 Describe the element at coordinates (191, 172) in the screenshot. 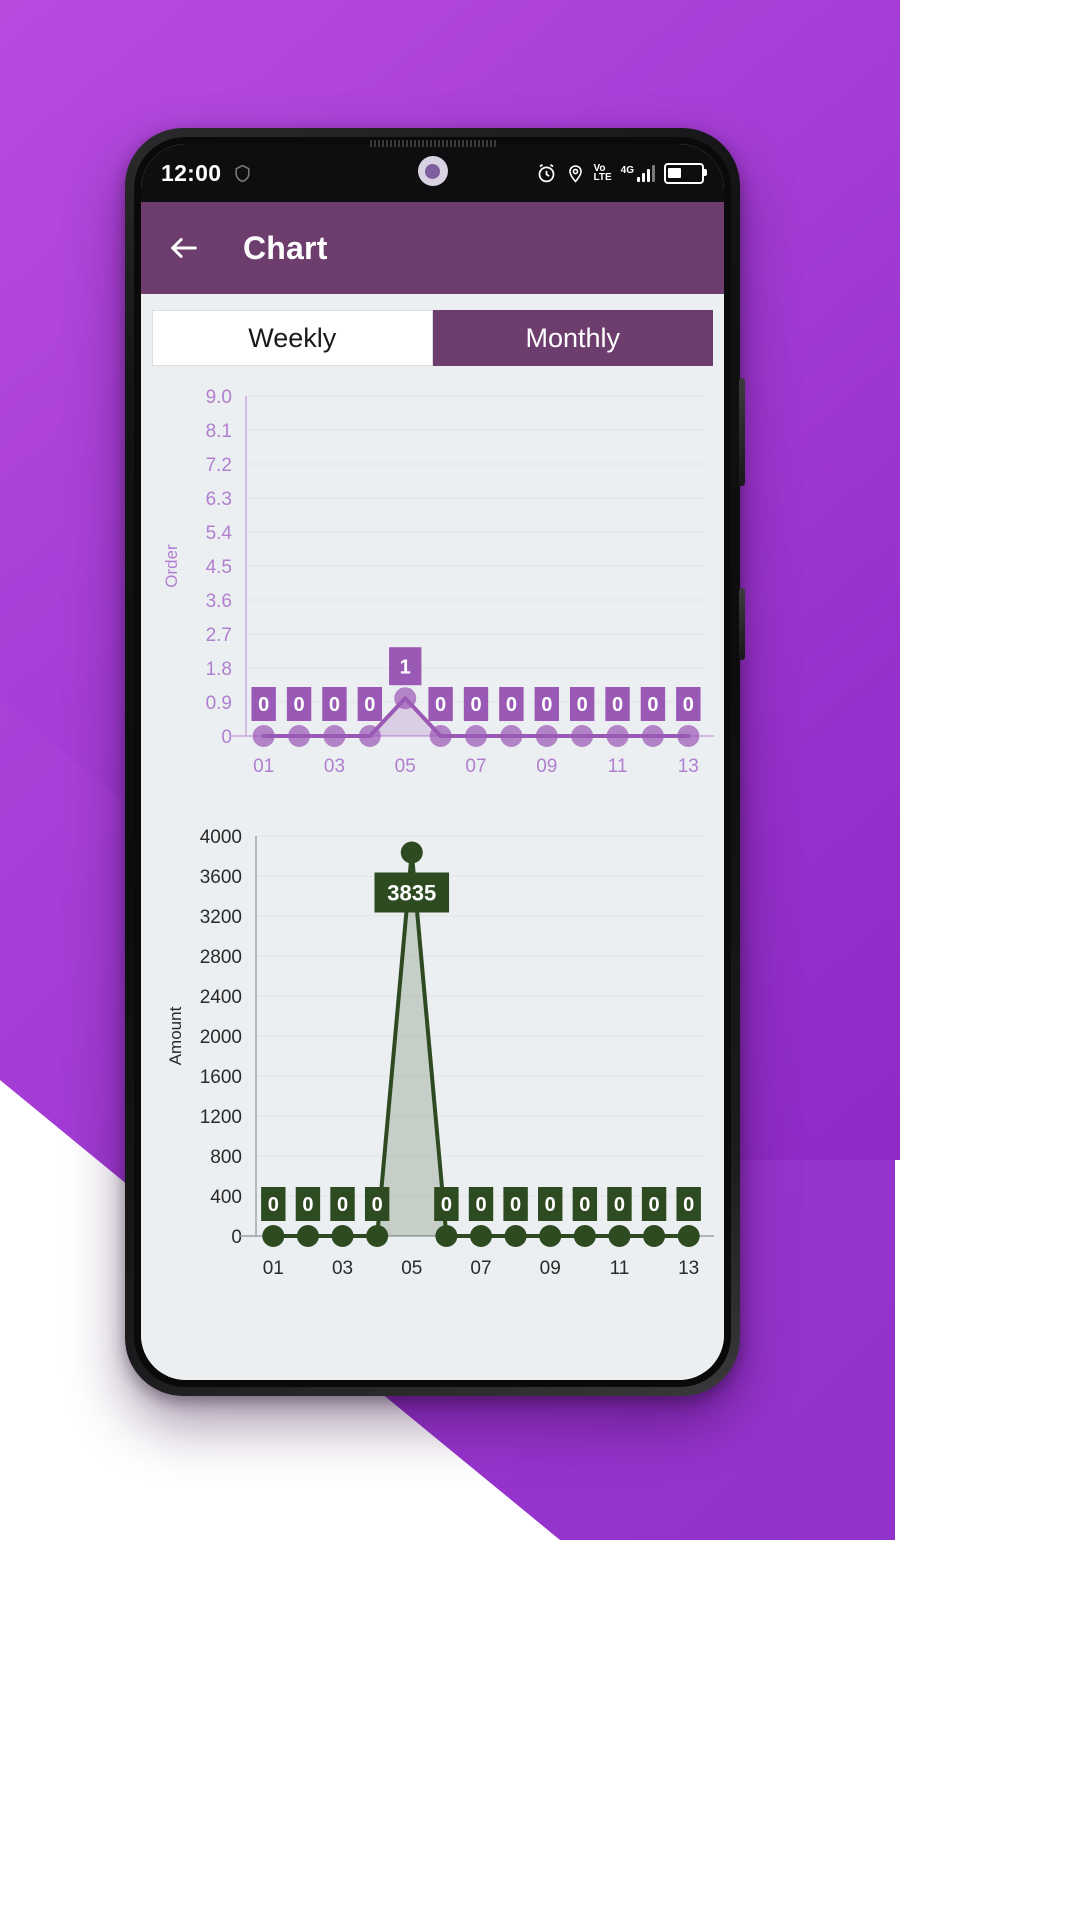

I see `status-time: 12:00` at that location.